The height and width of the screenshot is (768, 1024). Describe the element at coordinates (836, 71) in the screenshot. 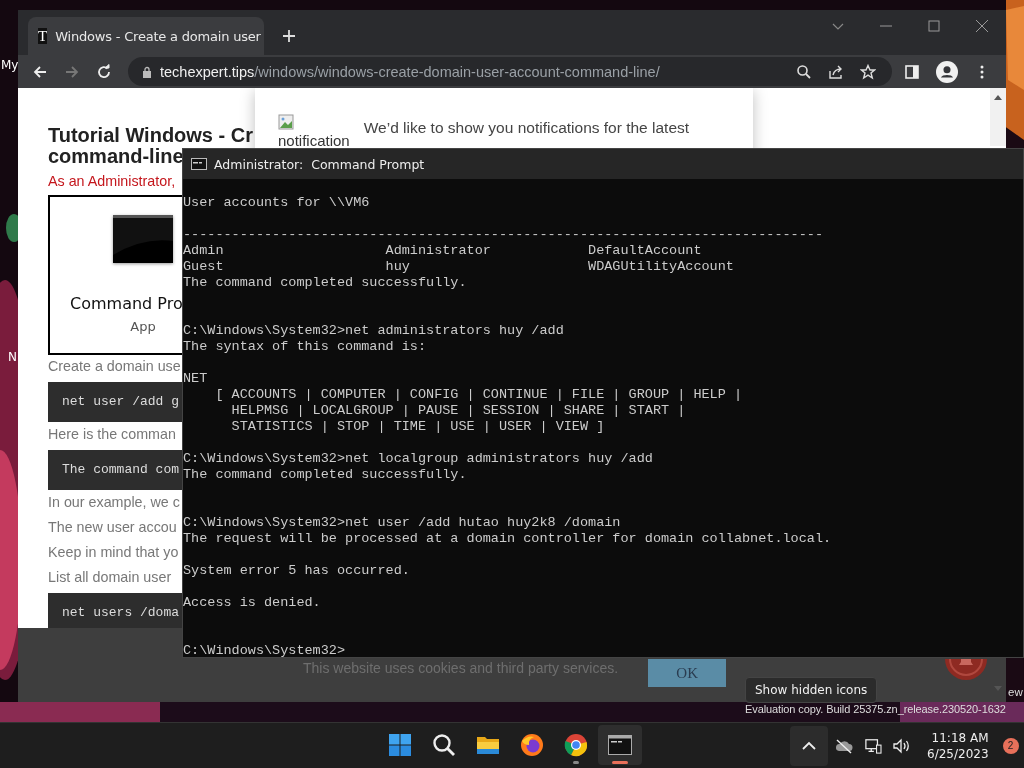

I see `share-icon` at that location.